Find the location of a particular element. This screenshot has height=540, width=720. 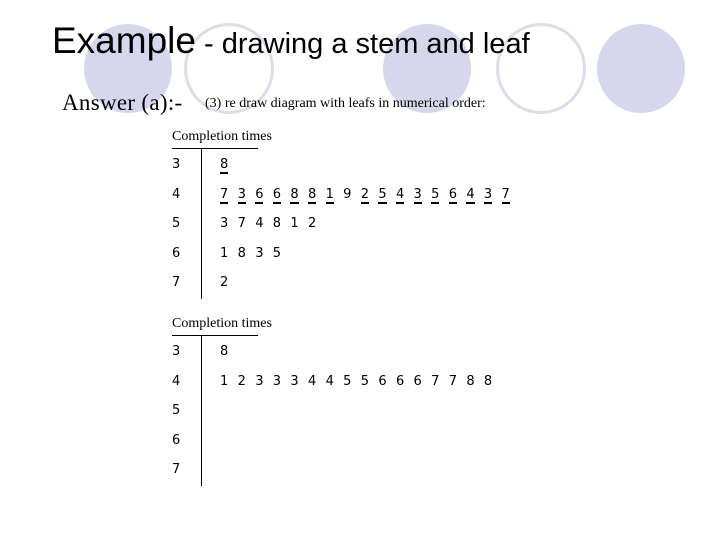

decor-circle-filled is located at coordinates (641, 68).